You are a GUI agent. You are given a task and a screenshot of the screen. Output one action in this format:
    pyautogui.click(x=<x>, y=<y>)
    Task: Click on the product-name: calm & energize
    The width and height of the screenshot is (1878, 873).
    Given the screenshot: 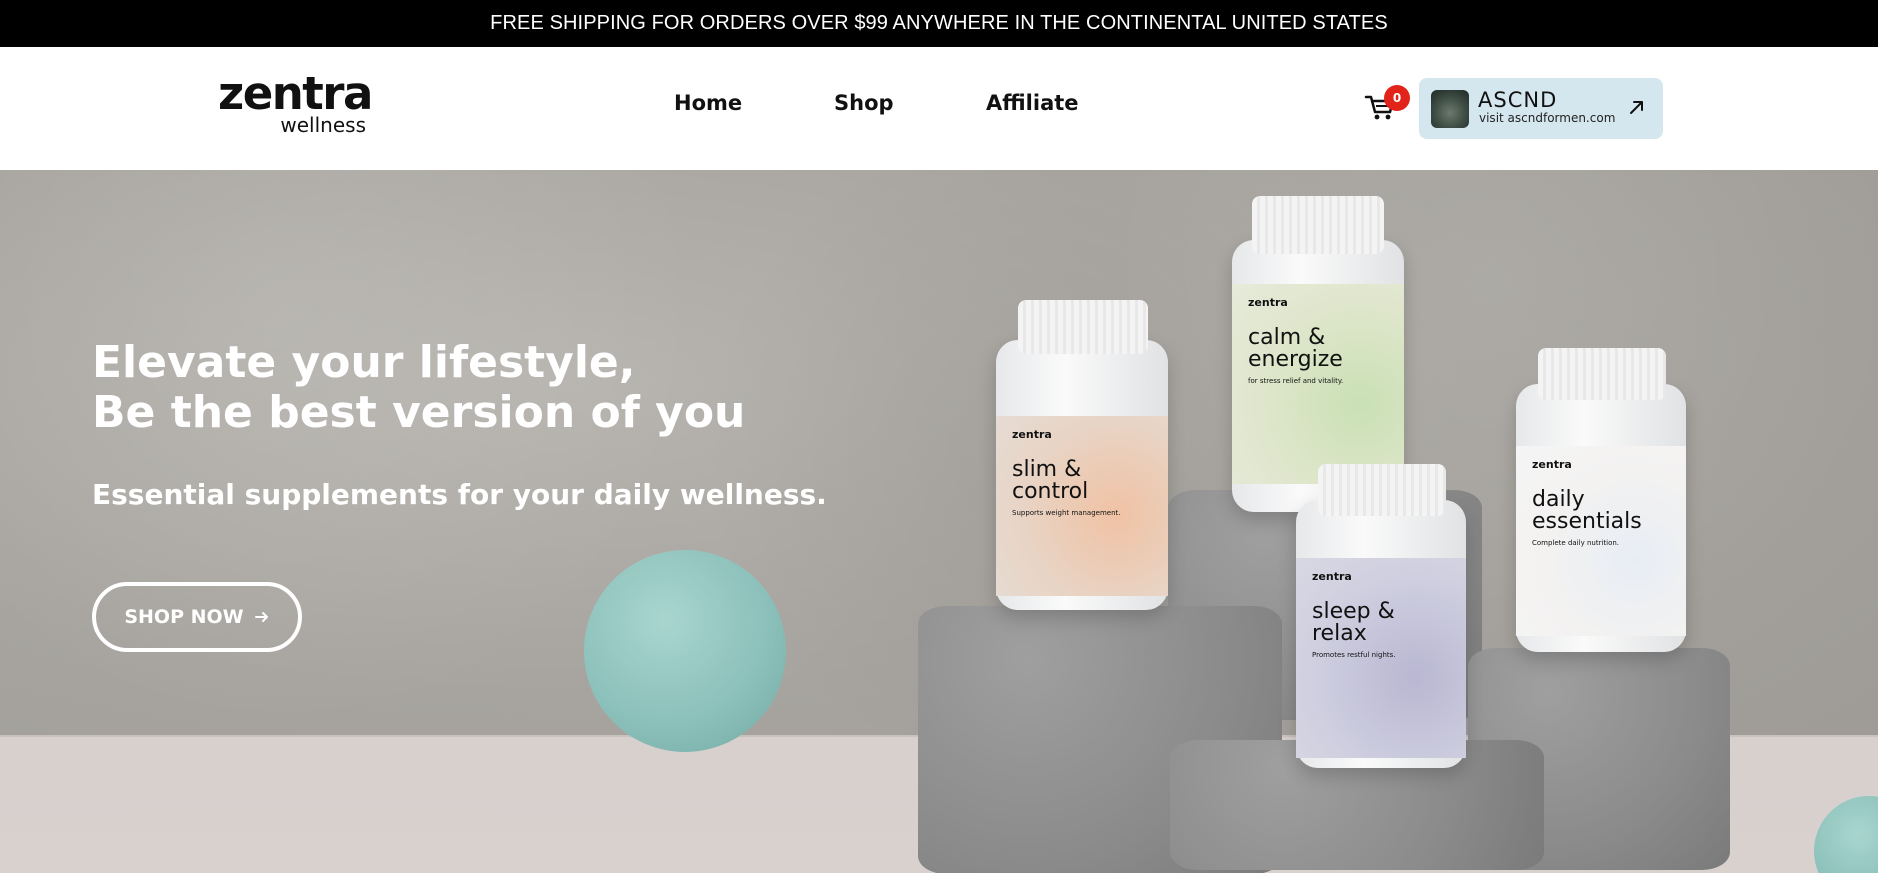 What is the action you would take?
    pyautogui.click(x=1295, y=348)
    